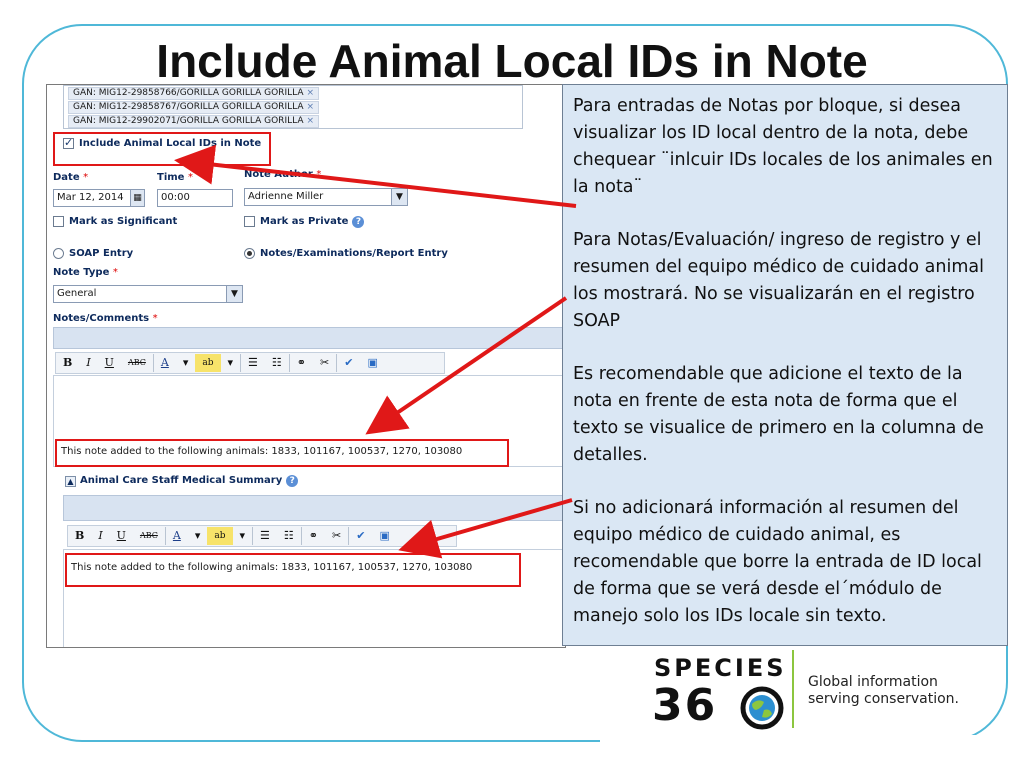  Describe the element at coordinates (70, 481) in the screenshot. I see `collapse-icon: ▲` at that location.